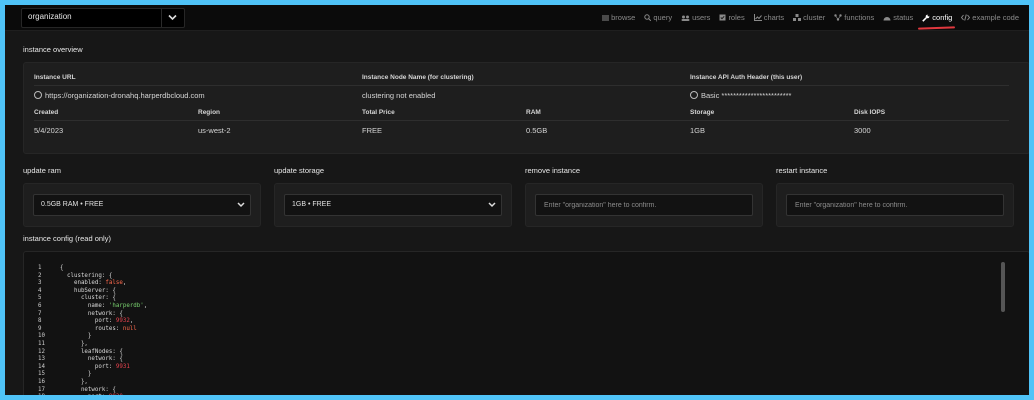 Image resolution: width=1034 pixels, height=400 pixels. I want to click on nav-roles-label: roles, so click(736, 17).